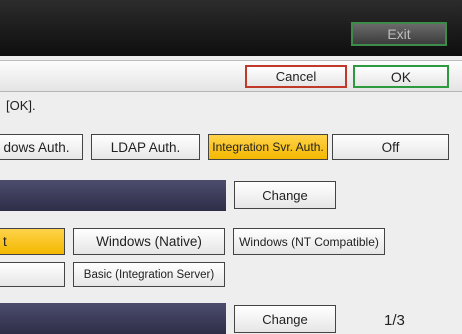 Image resolution: width=462 pixels, height=334 pixels. Describe the element at coordinates (32, 241) in the screenshot. I see `method-selected-button: t` at that location.